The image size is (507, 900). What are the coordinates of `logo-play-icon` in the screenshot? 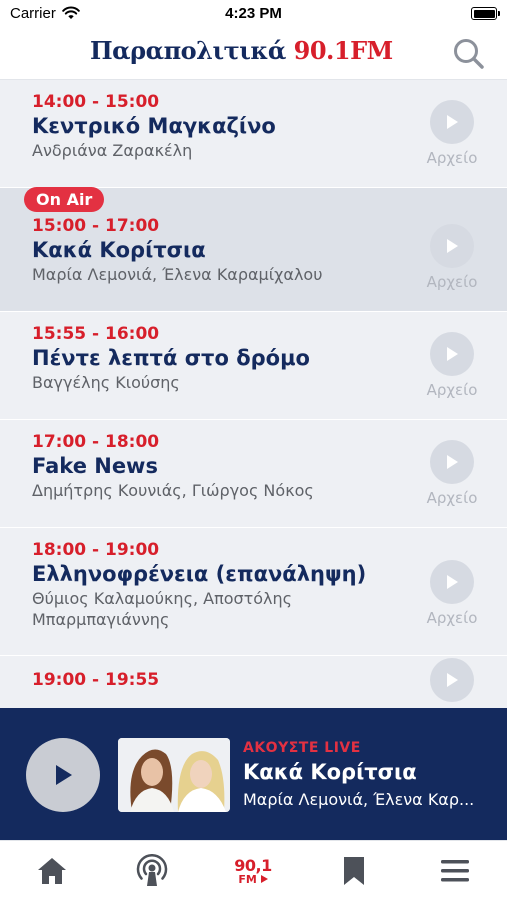 It's located at (264, 878).